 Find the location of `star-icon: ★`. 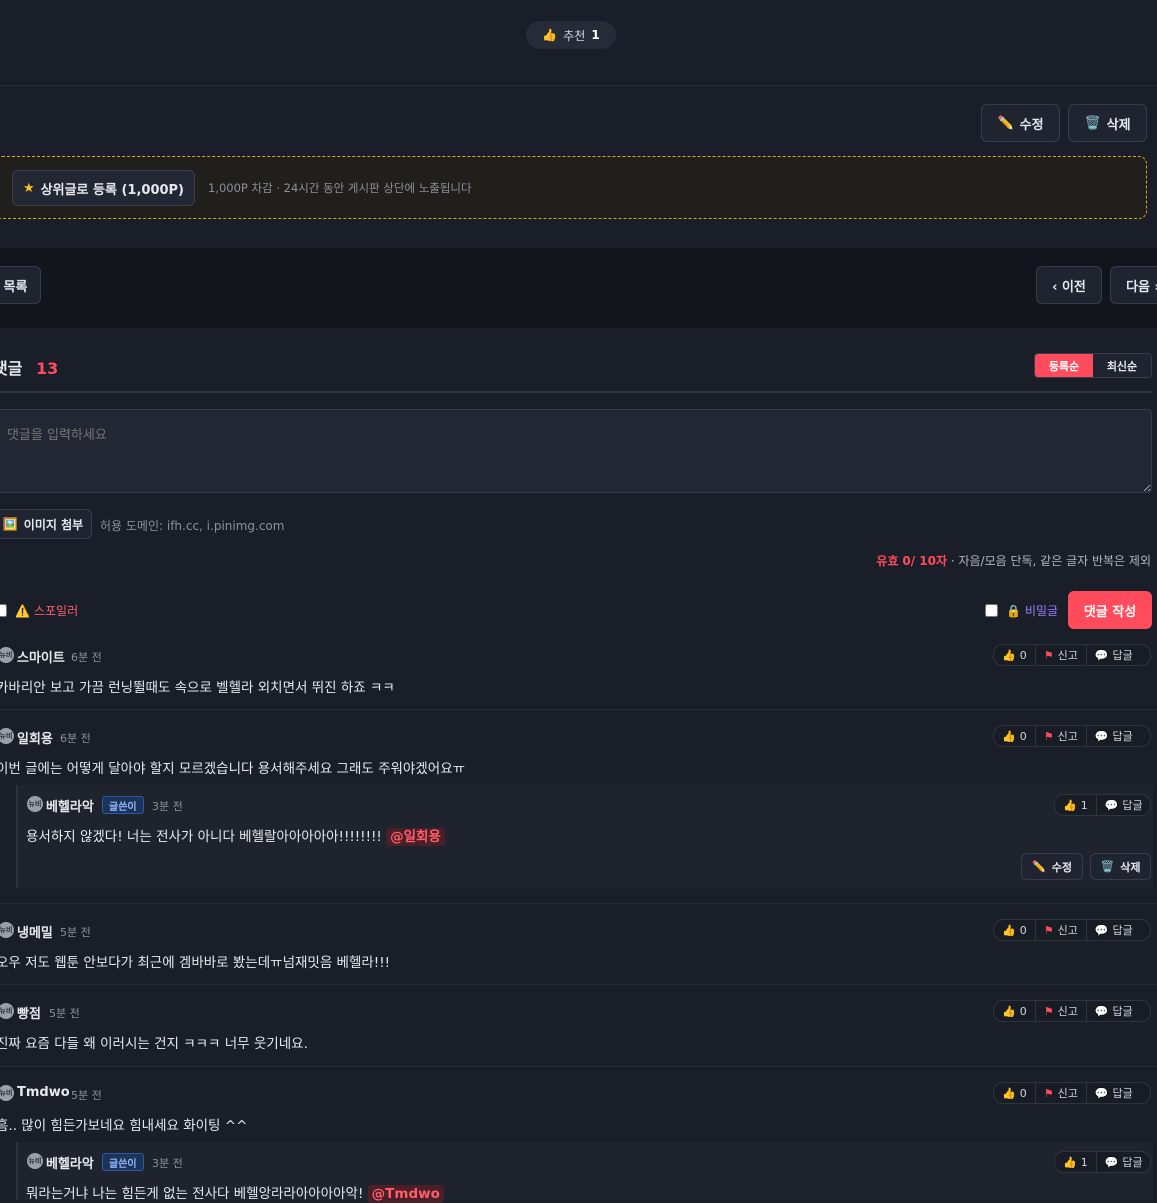

star-icon: ★ is located at coordinates (29, 188).